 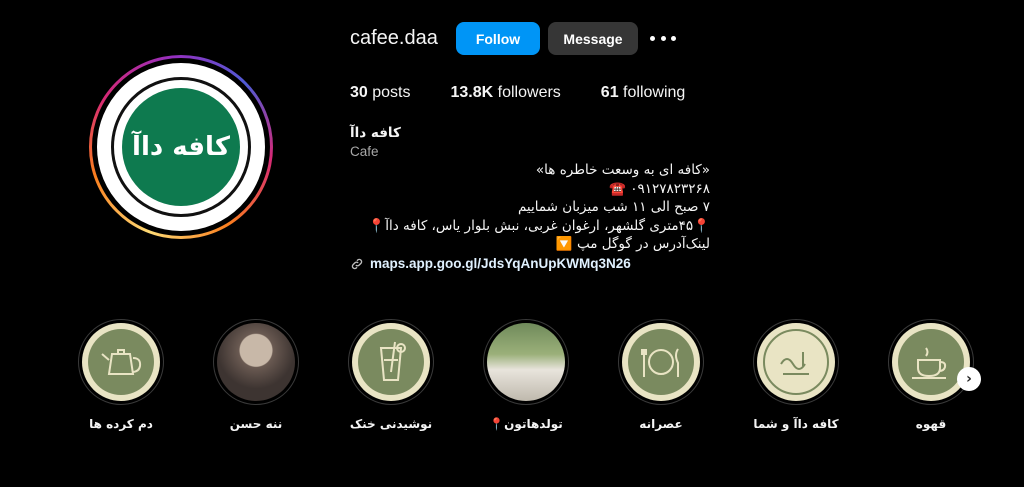 I want to click on posts-stat: 30 posts, so click(x=380, y=93).